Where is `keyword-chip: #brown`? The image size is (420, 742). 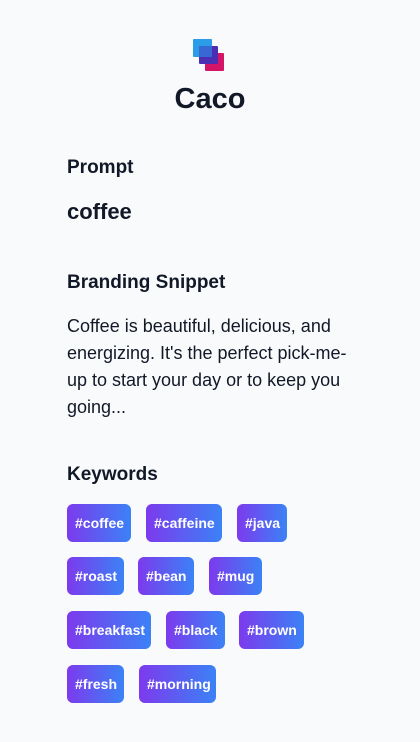
keyword-chip: #brown is located at coordinates (271, 630).